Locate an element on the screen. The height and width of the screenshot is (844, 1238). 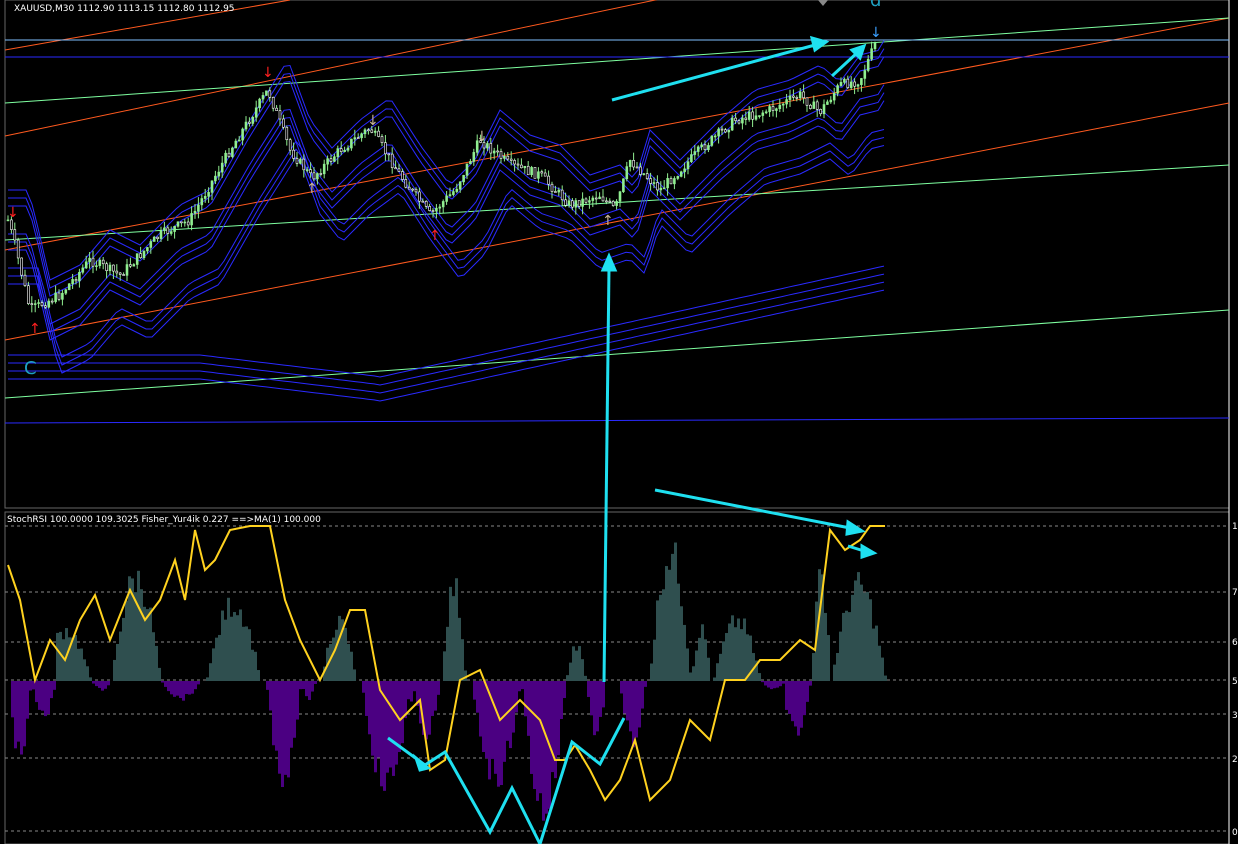
wave-label-d: d is located at coordinates (875, 5).